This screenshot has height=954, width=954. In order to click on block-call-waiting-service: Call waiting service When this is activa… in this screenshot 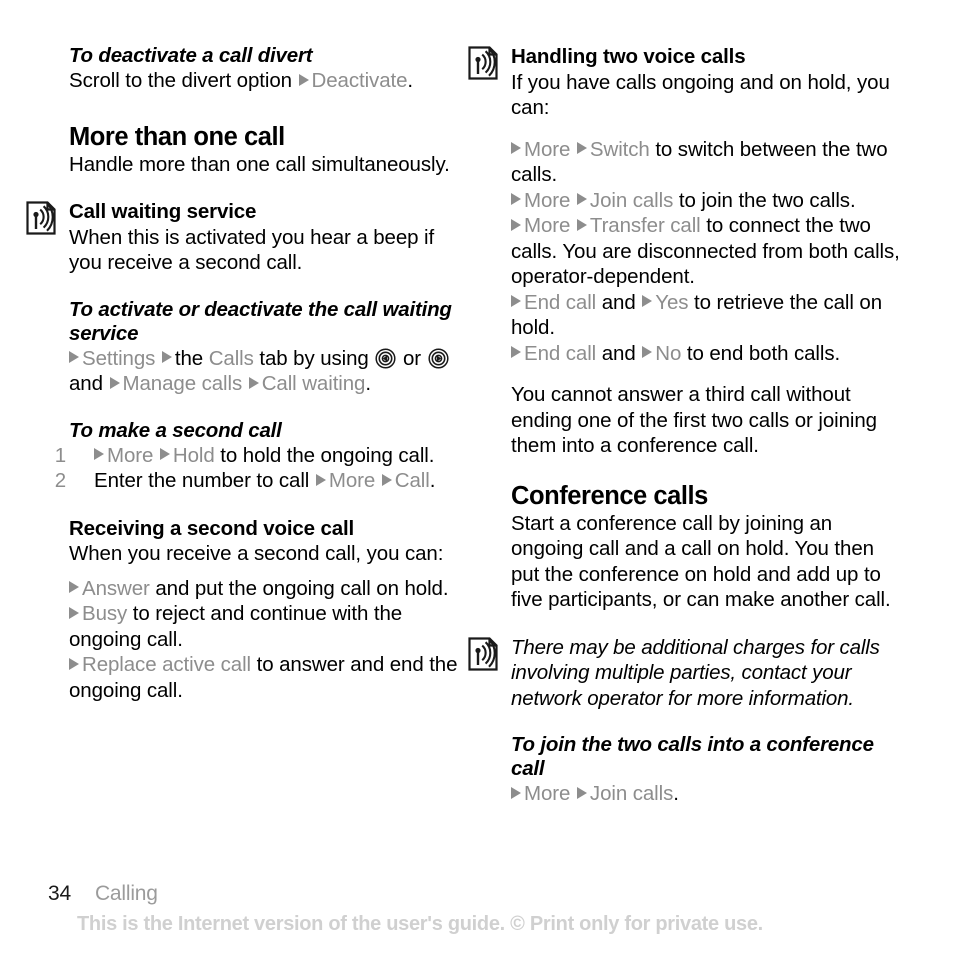, I will do `click(245, 237)`.